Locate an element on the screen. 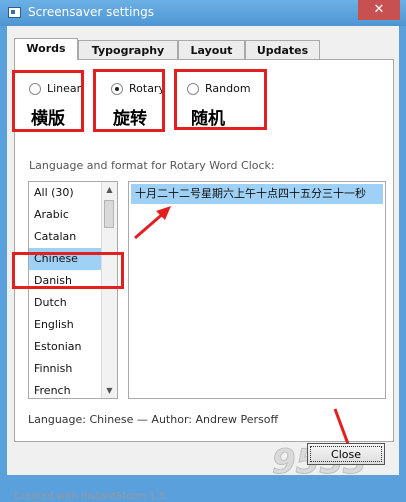 This screenshot has width=406, height=502. window-title: Screensaver settings is located at coordinates (91, 12).